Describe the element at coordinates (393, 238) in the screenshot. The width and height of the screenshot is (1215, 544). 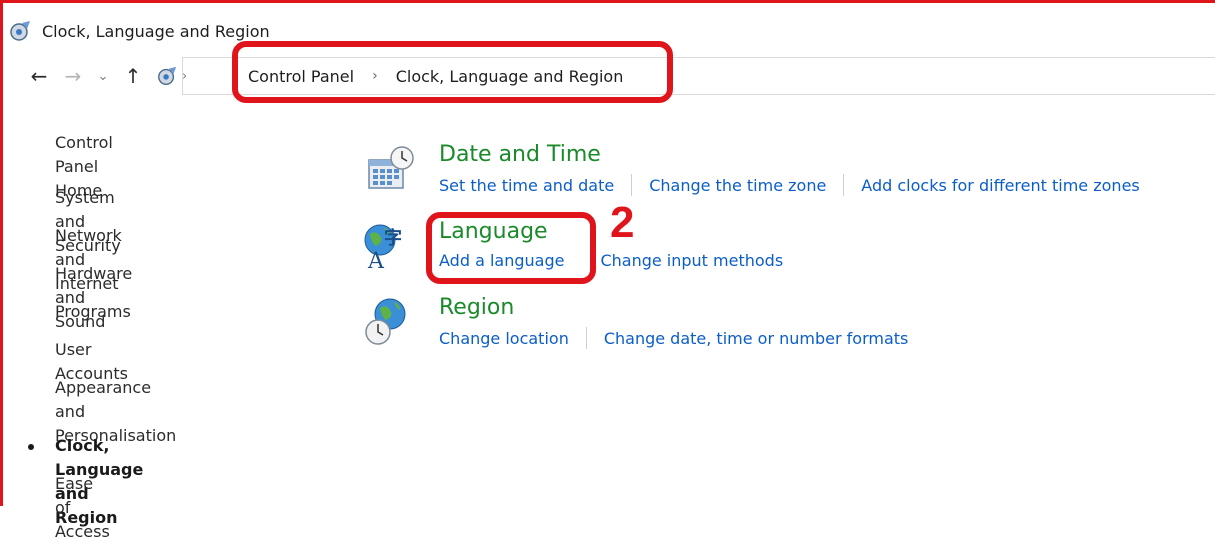
I see `svg-text: 字` at that location.